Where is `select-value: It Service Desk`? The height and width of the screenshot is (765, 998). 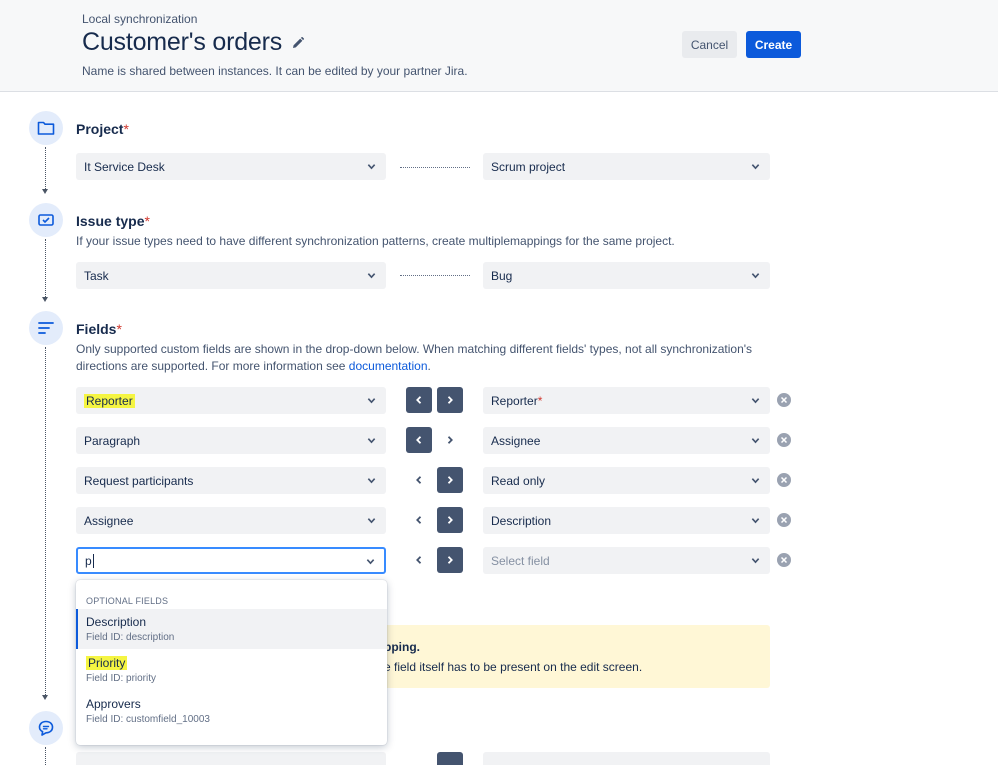 select-value: It Service Desk is located at coordinates (124, 166).